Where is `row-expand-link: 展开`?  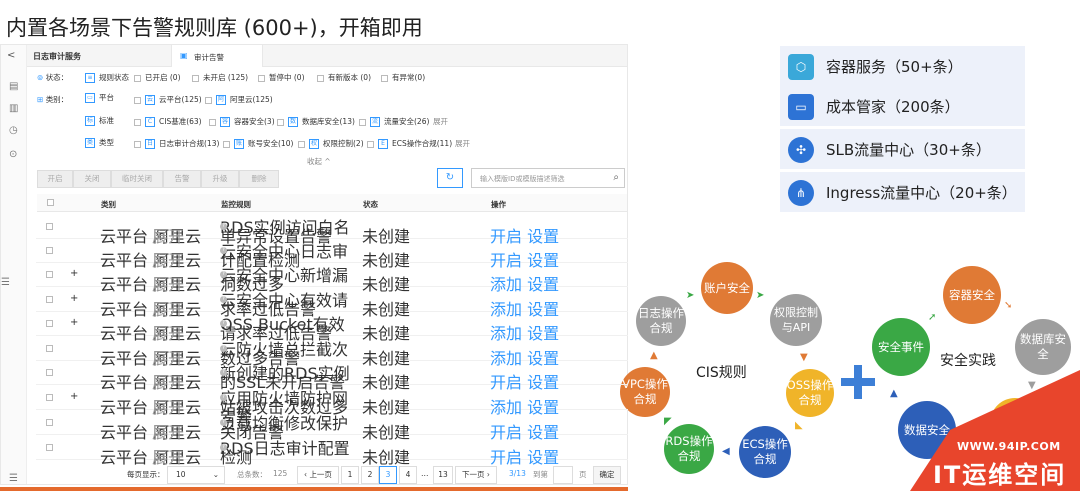
row-expand-link: 展开 is located at coordinates (168, 456).